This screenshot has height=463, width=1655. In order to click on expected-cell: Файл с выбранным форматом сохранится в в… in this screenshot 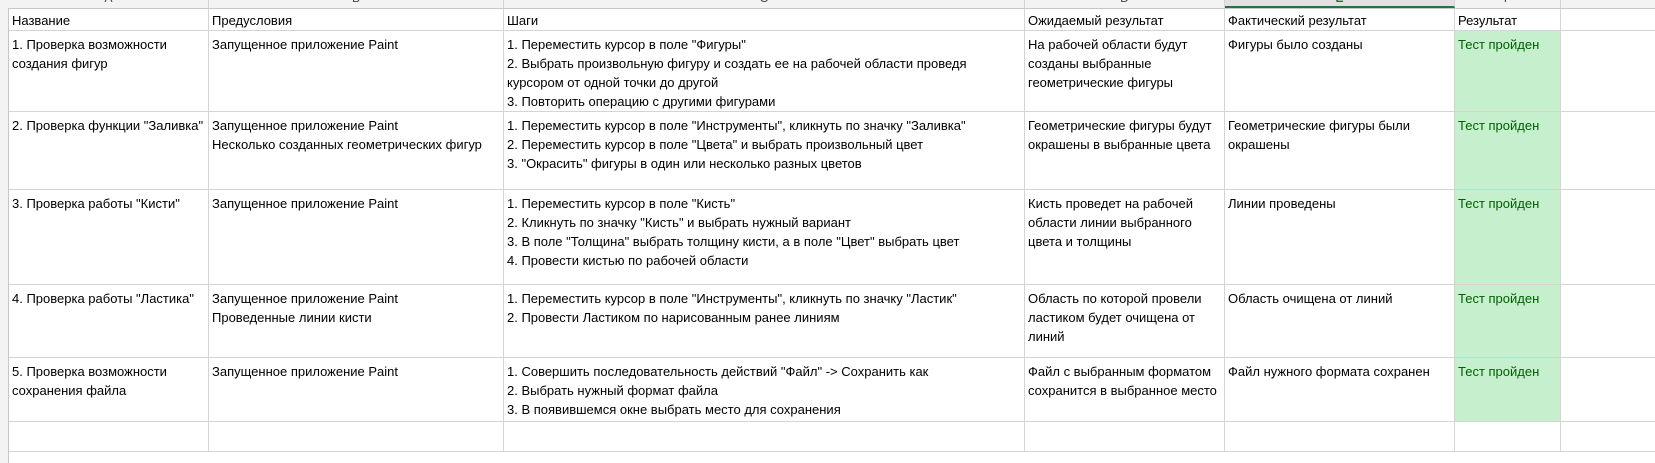, I will do `click(1125, 389)`.